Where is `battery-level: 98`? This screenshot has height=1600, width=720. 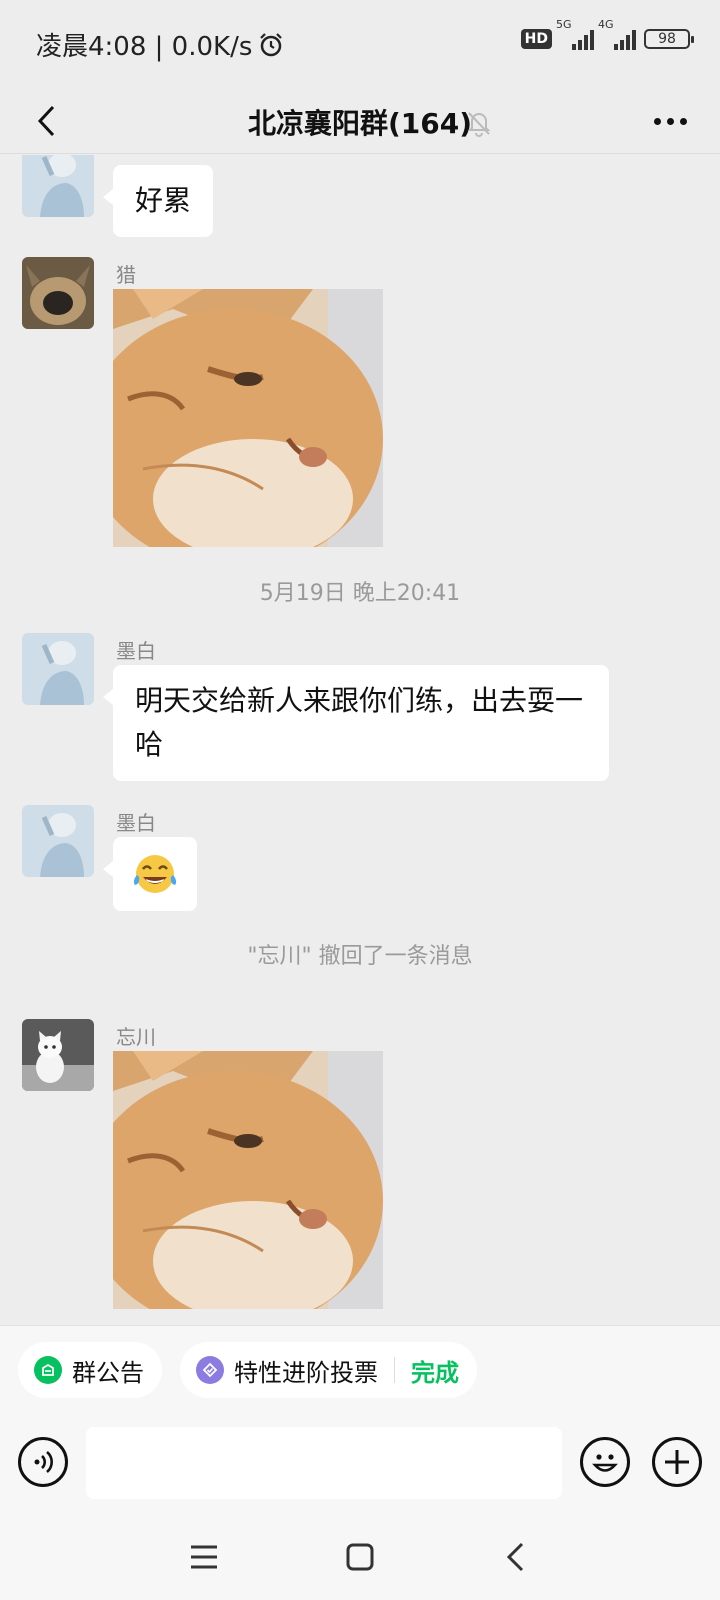 battery-level: 98 is located at coordinates (667, 39).